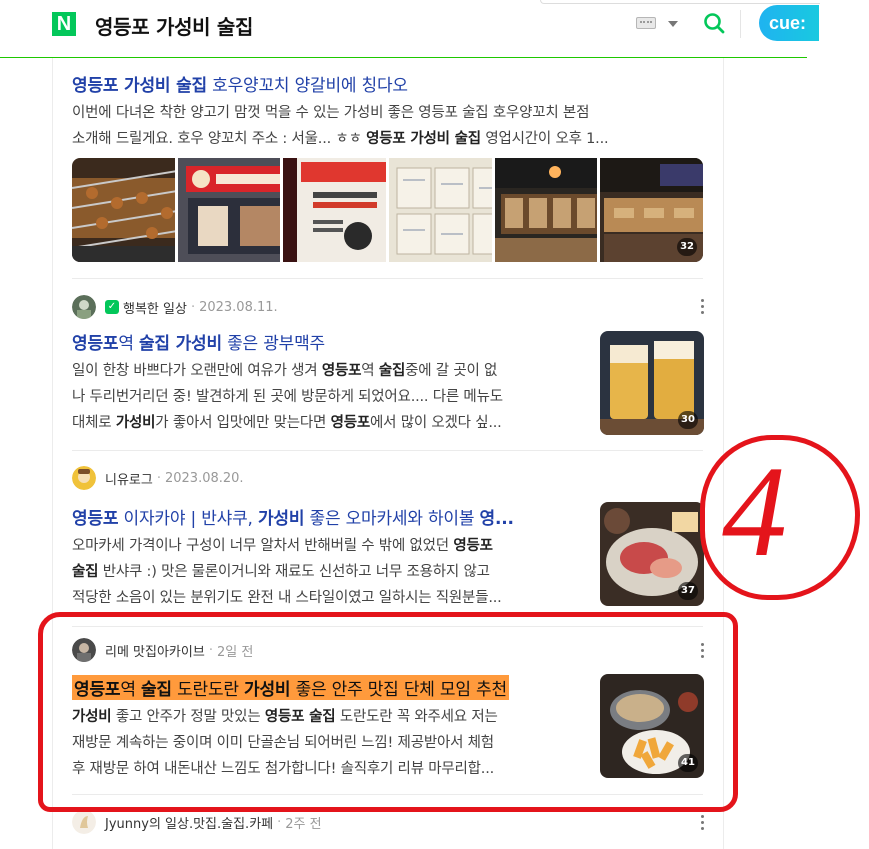 Image resolution: width=869 pixels, height=849 pixels. Describe the element at coordinates (688, 591) in the screenshot. I see `photo-count-badge: 37` at that location.